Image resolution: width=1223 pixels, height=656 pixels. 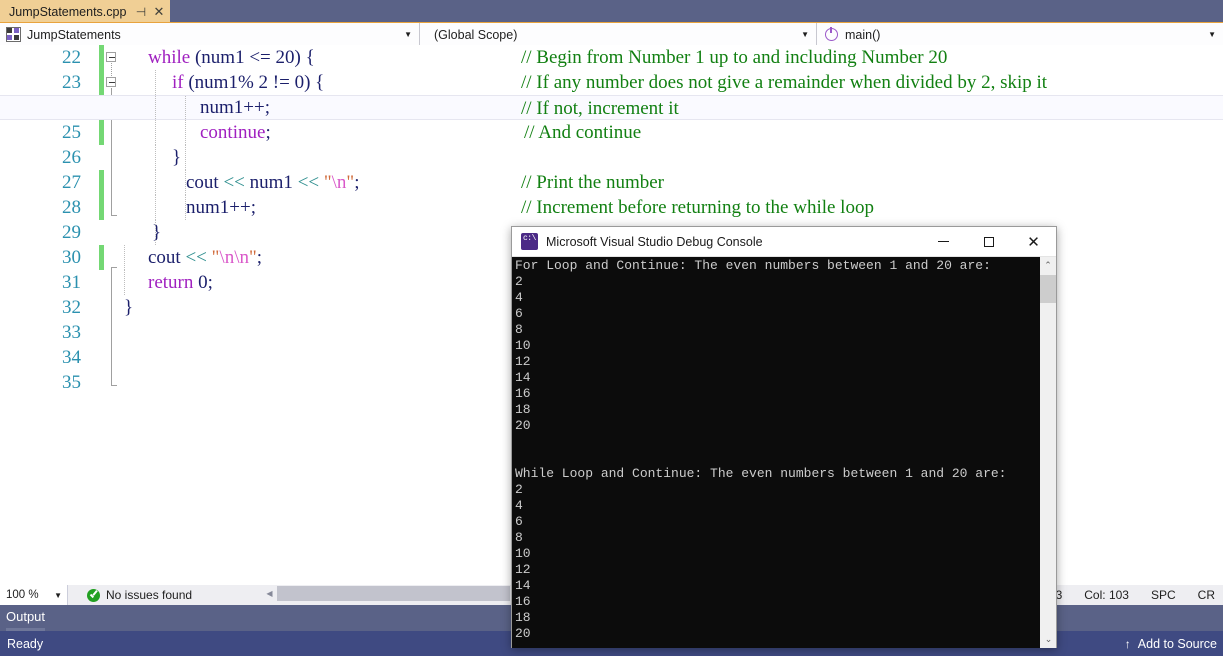 I want to click on add-to-source-control-button: ↑ Add to Source, so click(x=1171, y=644).